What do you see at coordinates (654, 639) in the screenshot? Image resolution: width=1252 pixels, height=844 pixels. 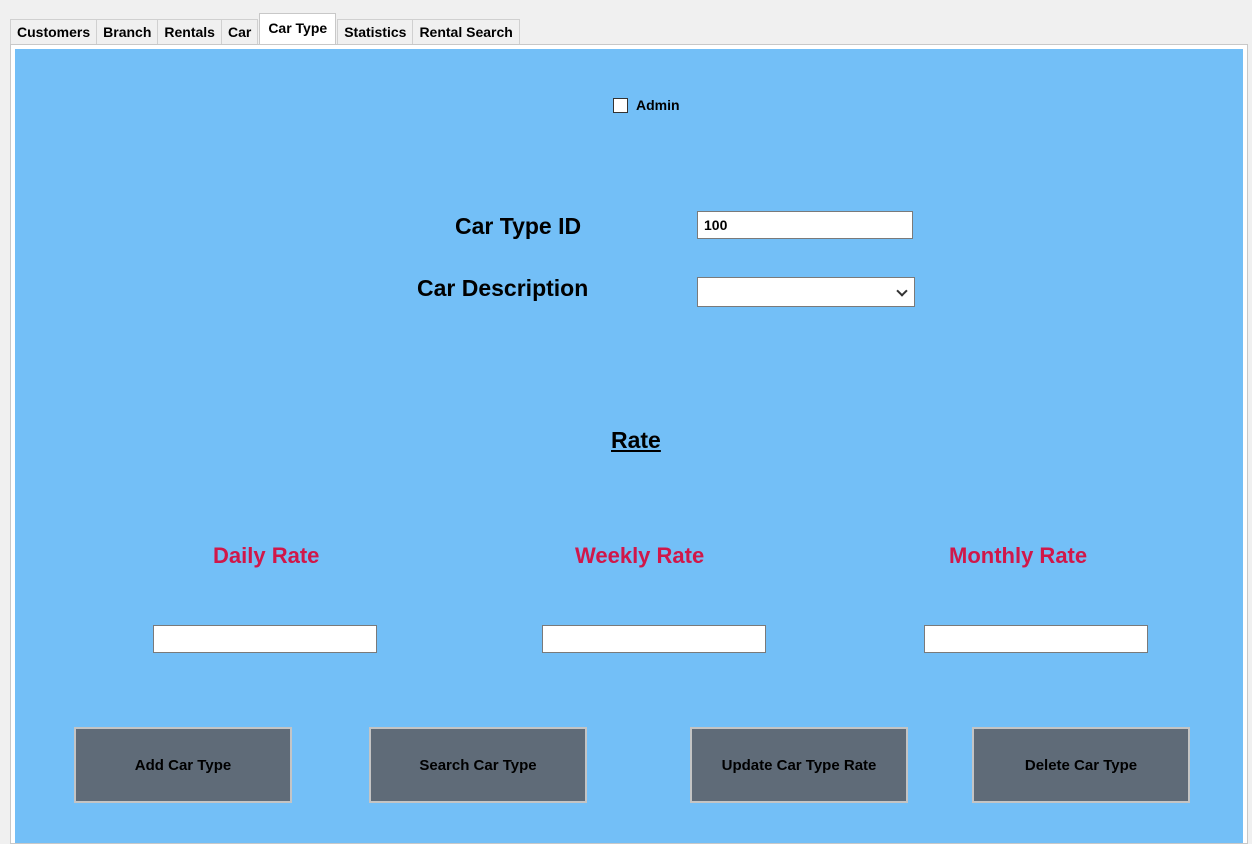 I see `weekly-rate-input` at bounding box center [654, 639].